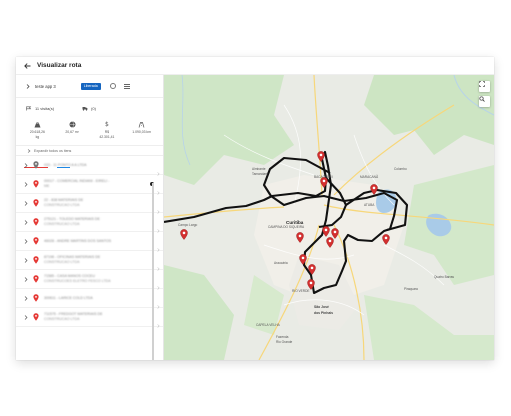 Image resolution: width=511 pixels, height=416 pixels. Describe the element at coordinates (89, 166) in the screenshot. I see `list-item: 033 - 11 PONTO A A LTDA` at that location.